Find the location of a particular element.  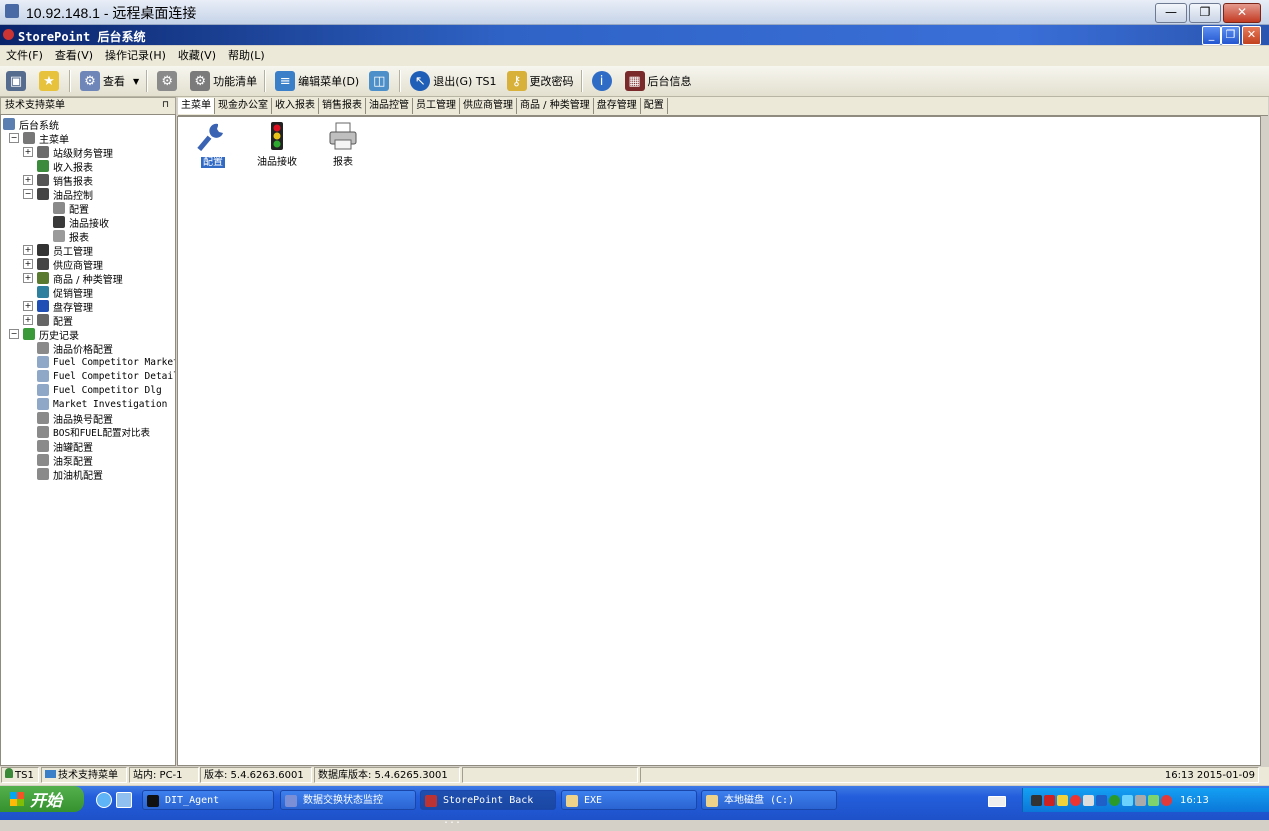

tray-printer-icon is located at coordinates (1140, 800).